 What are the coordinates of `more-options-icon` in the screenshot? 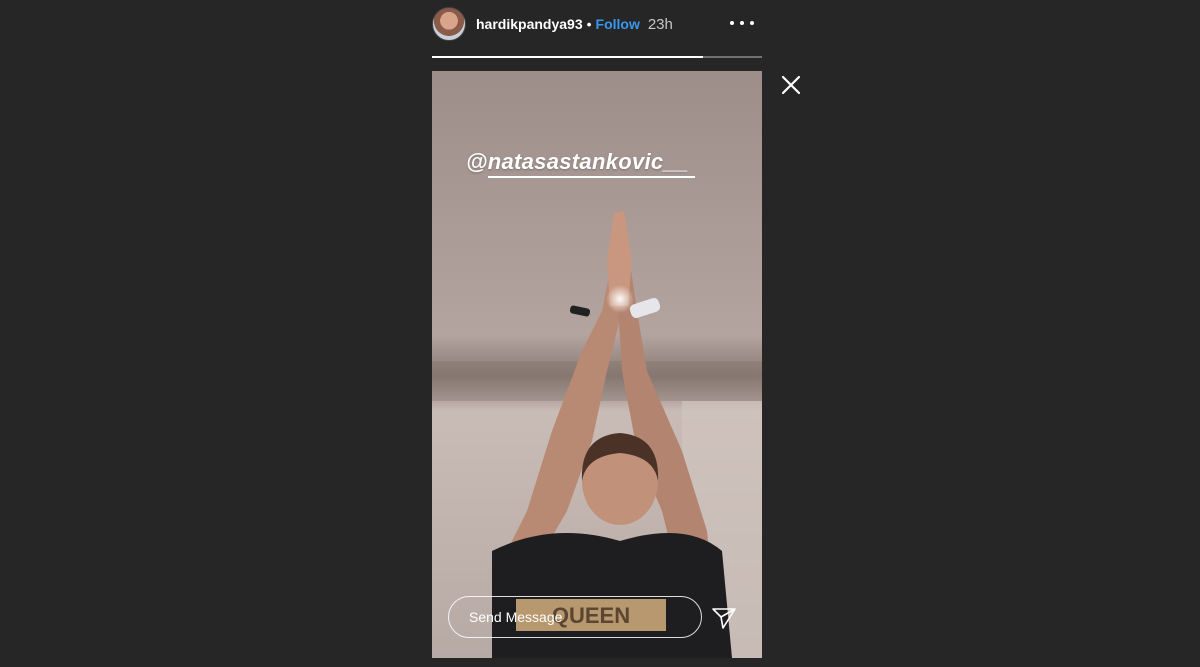 It's located at (742, 23).